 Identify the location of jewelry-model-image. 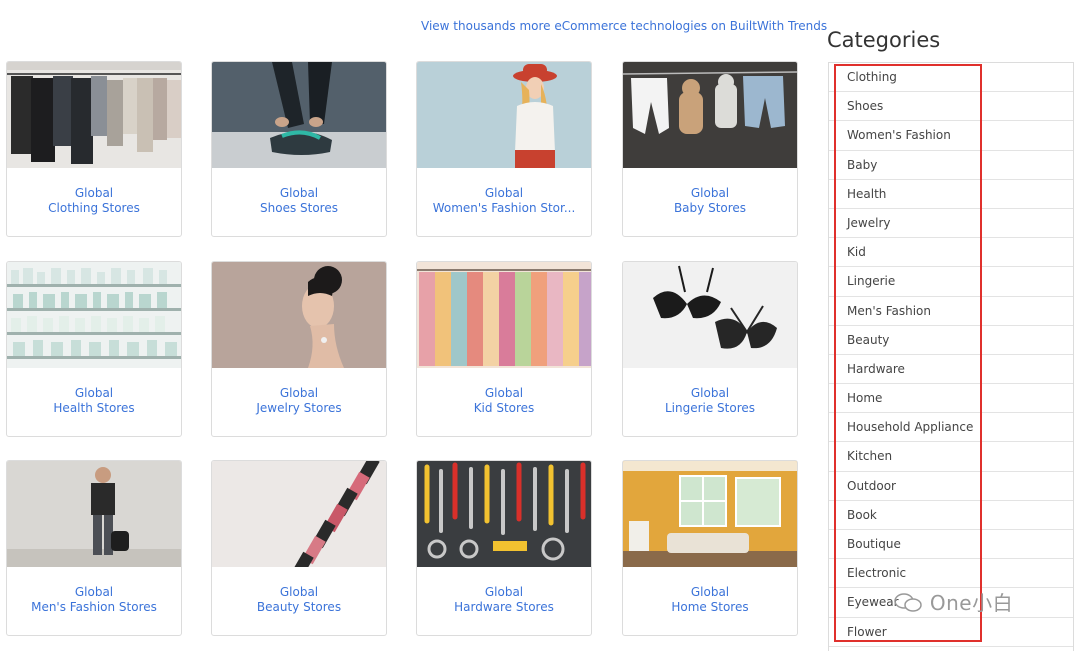
(299, 315).